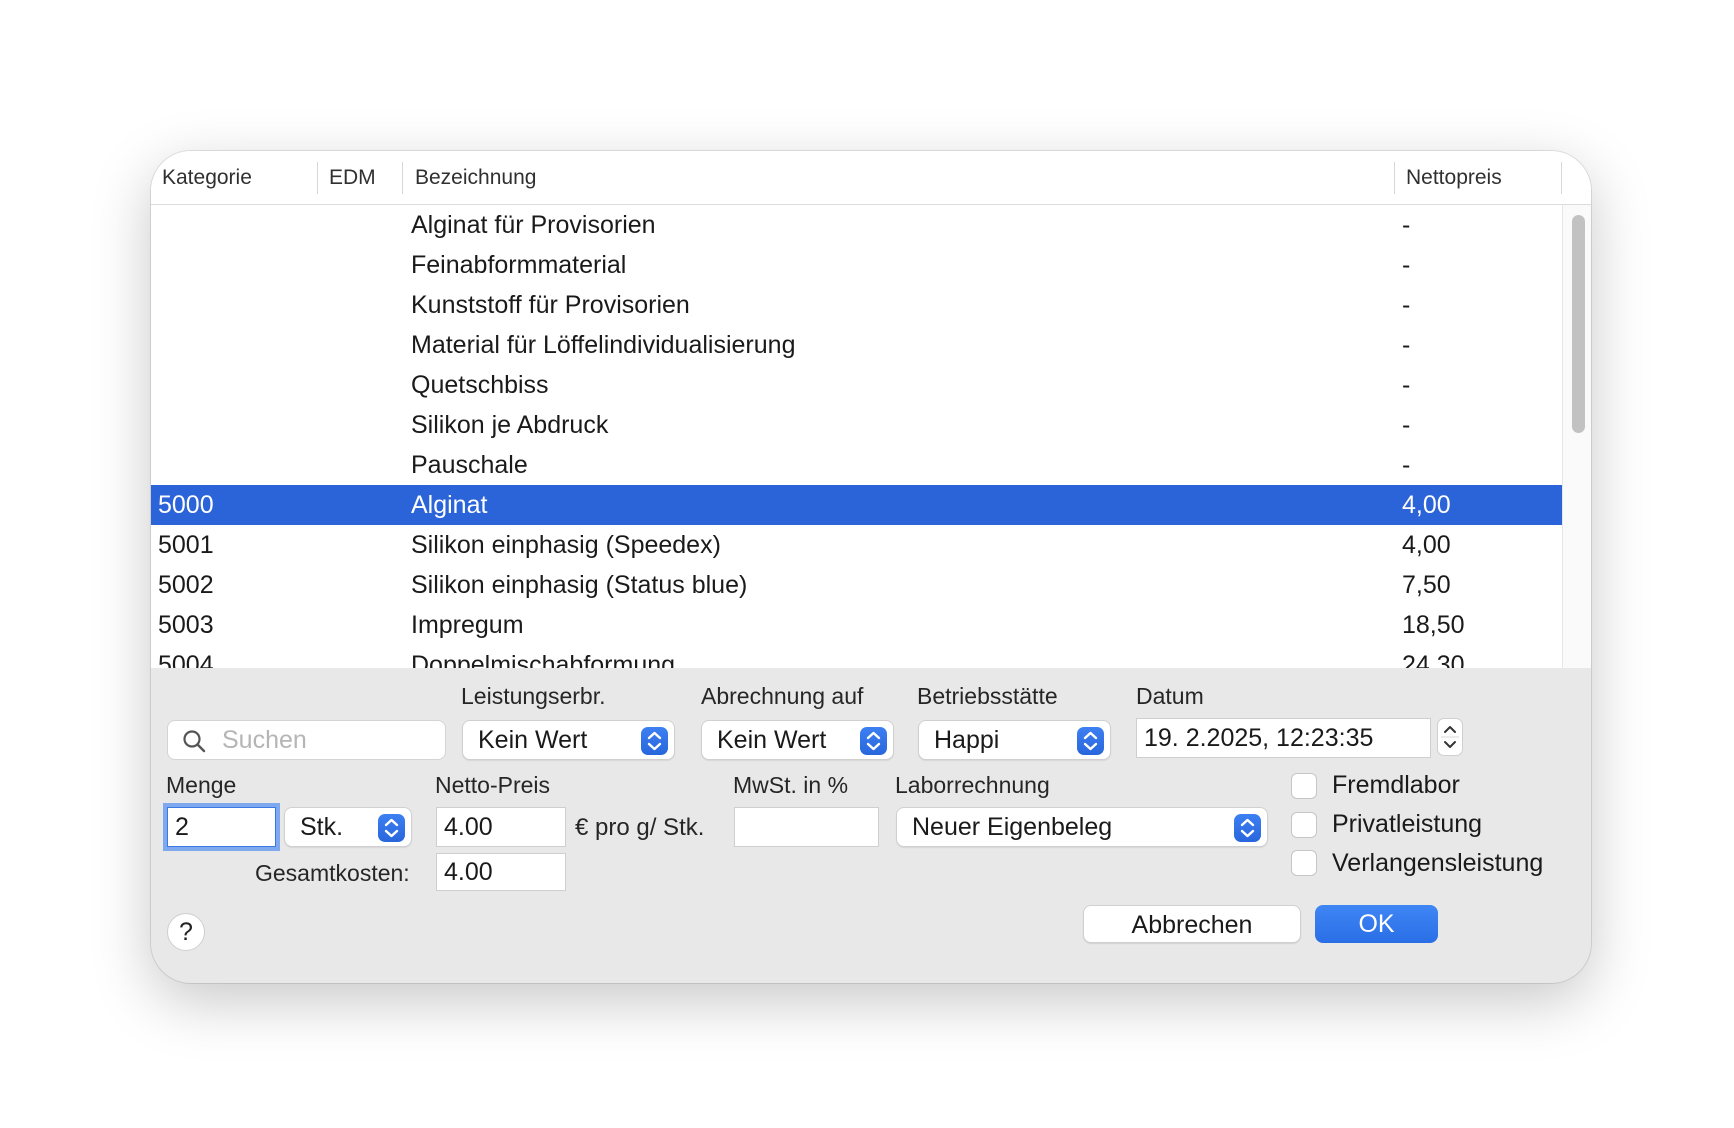 The height and width of the screenshot is (1128, 1734). I want to click on mwst-field, so click(806, 827).